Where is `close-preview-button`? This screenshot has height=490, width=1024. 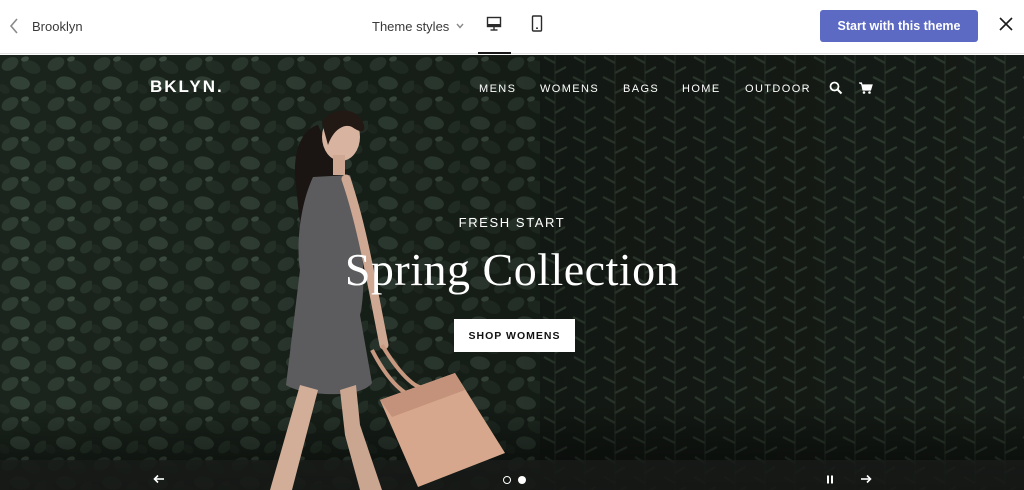 close-preview-button is located at coordinates (1006, 26).